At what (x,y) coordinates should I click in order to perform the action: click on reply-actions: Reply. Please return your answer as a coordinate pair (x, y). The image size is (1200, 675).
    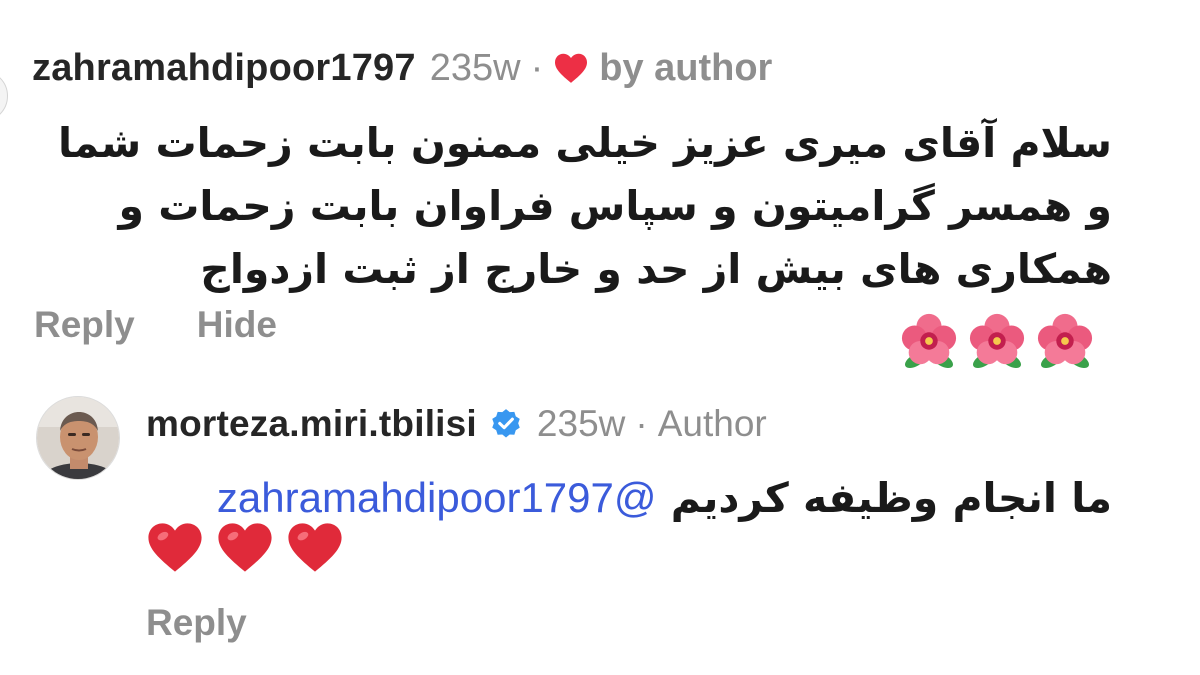
    Looking at the image, I should click on (196, 623).